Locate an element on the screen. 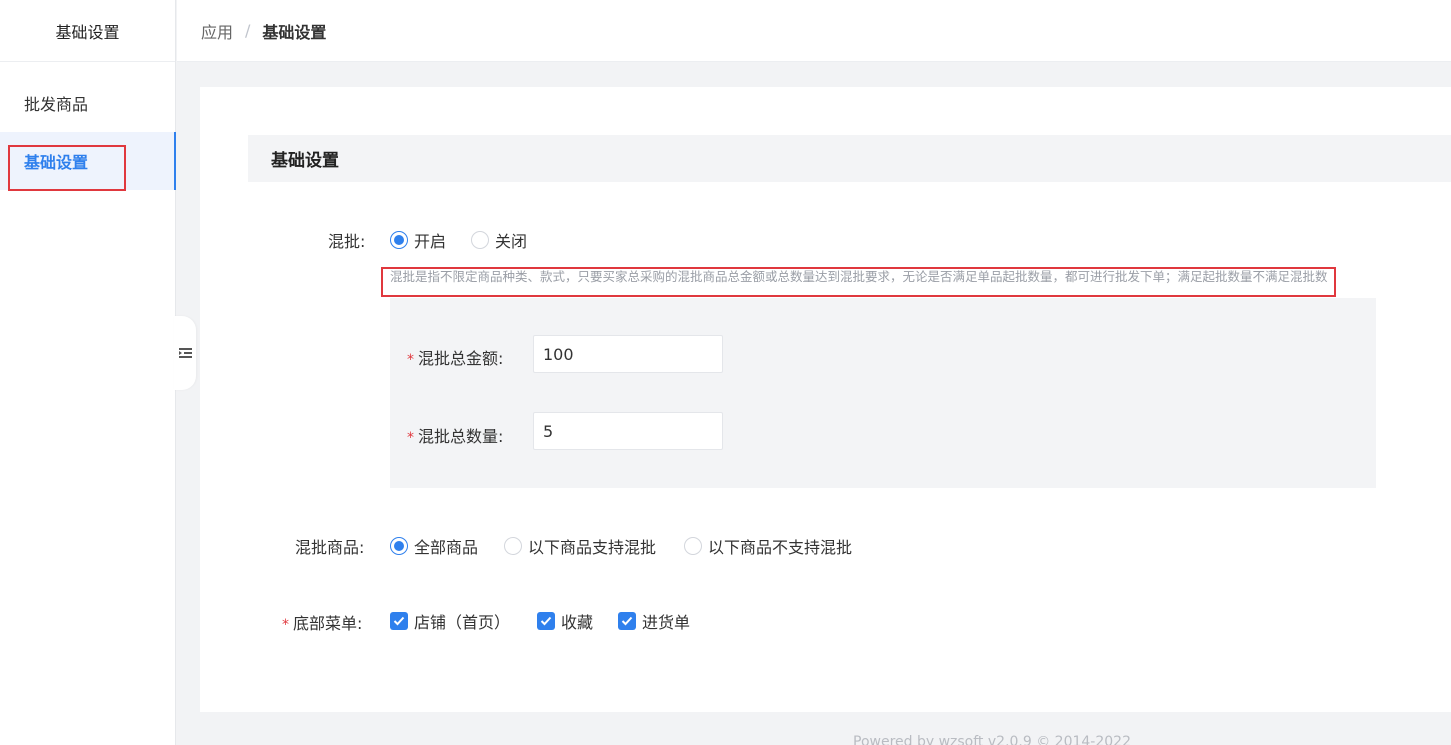  mix-quantity-label: * 混批总数量: is located at coordinates (455, 435).